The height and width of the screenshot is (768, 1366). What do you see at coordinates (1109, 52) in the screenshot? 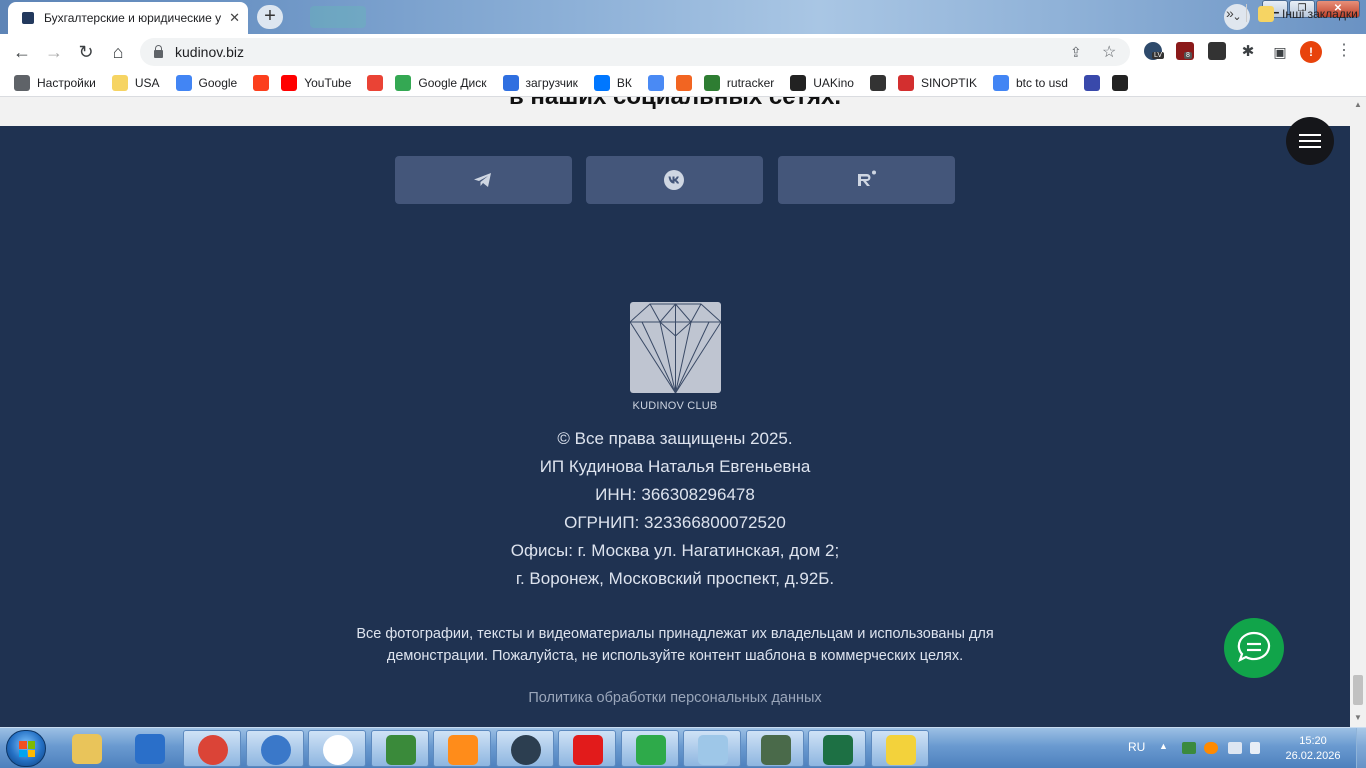
I see `bookmark-star-icon: ☆` at bounding box center [1109, 52].